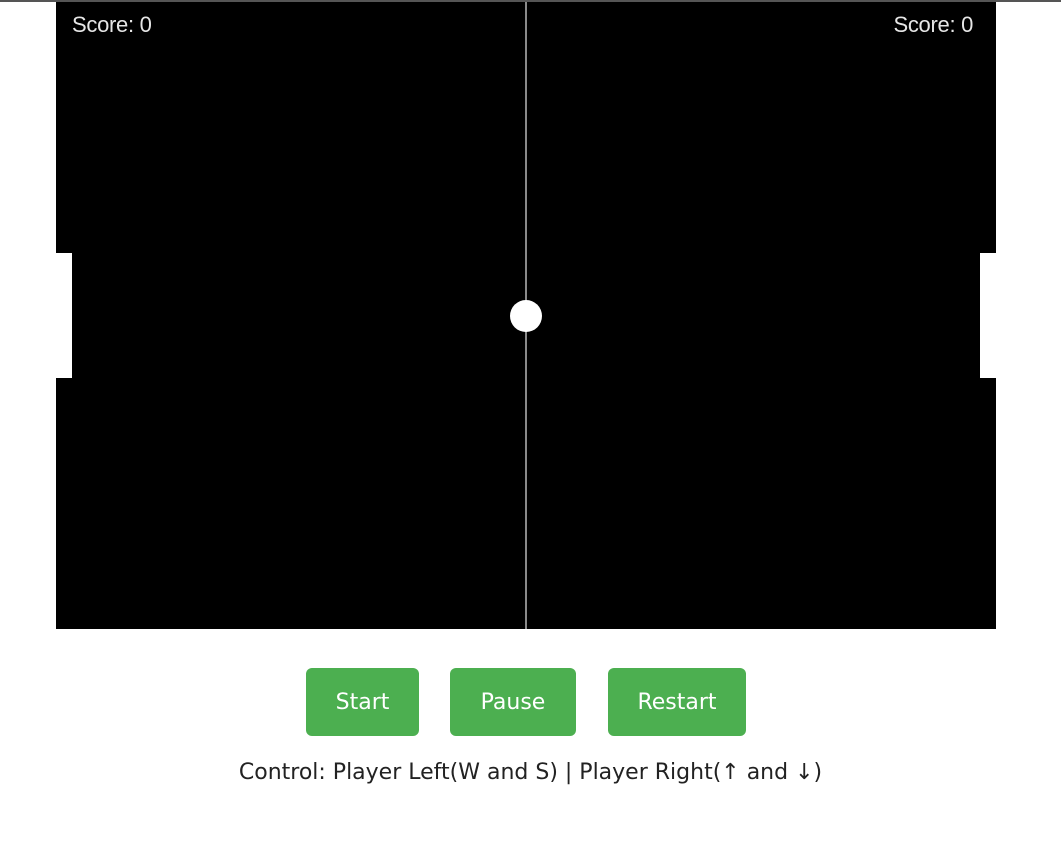 This screenshot has width=1061, height=845. I want to click on left-score: Score: 0, so click(112, 24).